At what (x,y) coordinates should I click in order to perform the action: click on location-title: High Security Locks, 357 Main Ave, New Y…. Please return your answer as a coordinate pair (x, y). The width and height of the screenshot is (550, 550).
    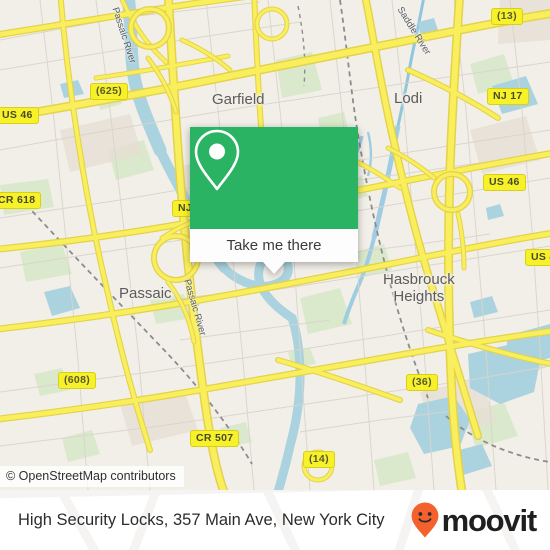
    Looking at the image, I should click on (201, 519).